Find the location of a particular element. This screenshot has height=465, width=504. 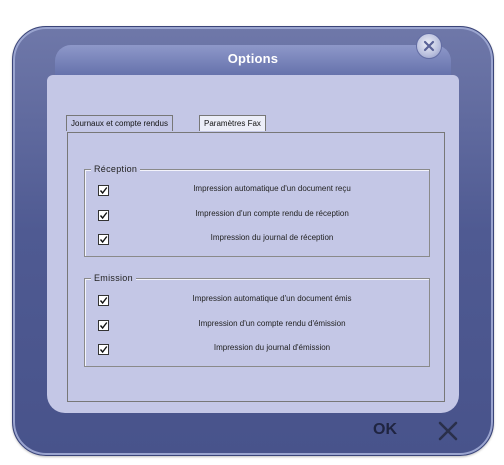

checkbox-print-reception-report is located at coordinates (103, 215).